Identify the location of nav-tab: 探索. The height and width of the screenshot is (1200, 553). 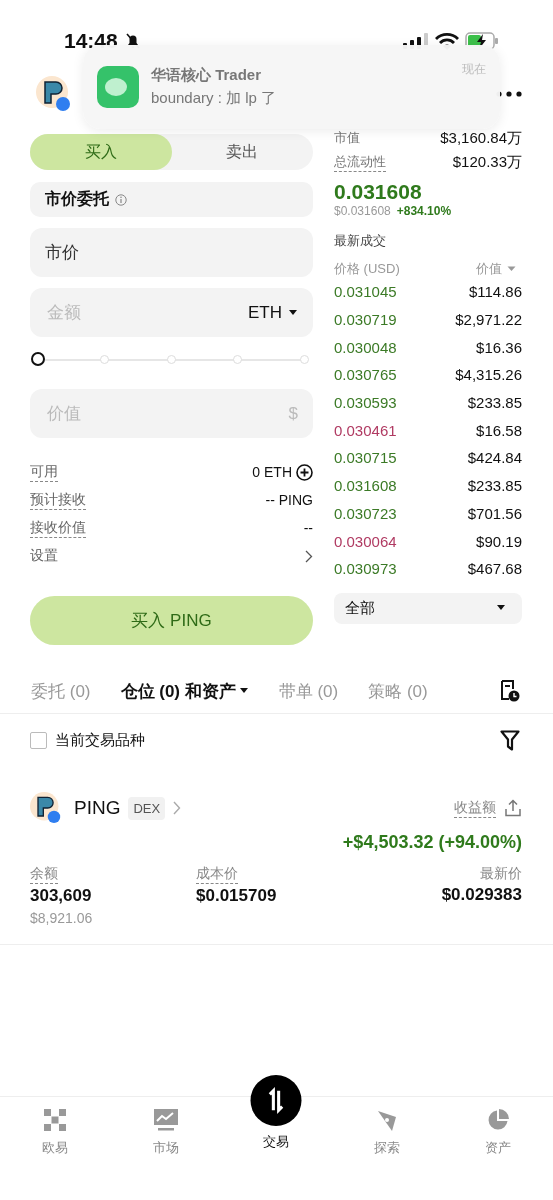
(387, 1135).